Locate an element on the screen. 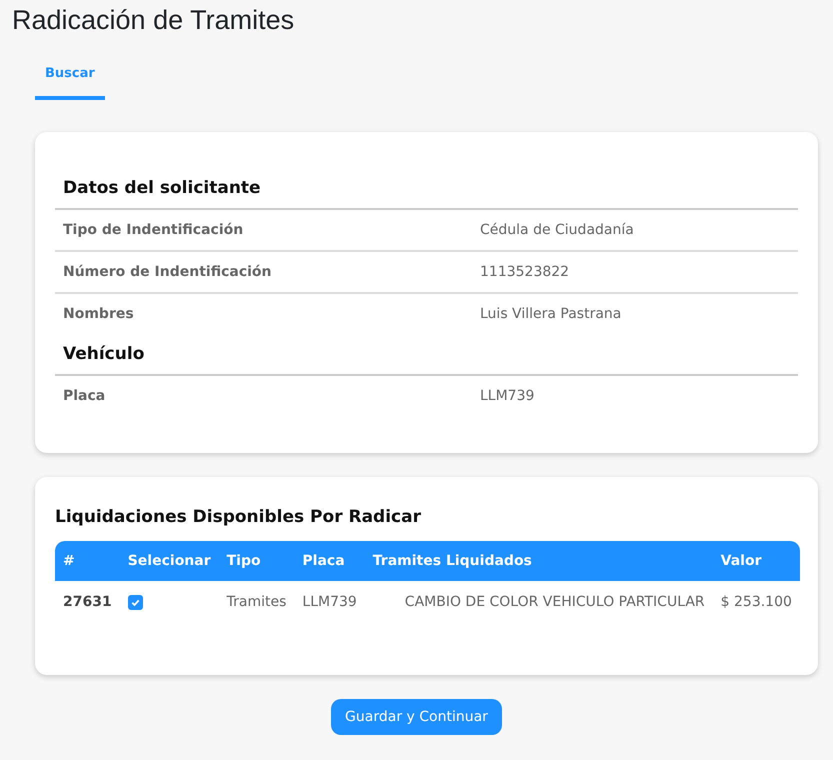 This screenshot has width=833, height=760. section-heading: Datos del solicitante is located at coordinates (426, 189).